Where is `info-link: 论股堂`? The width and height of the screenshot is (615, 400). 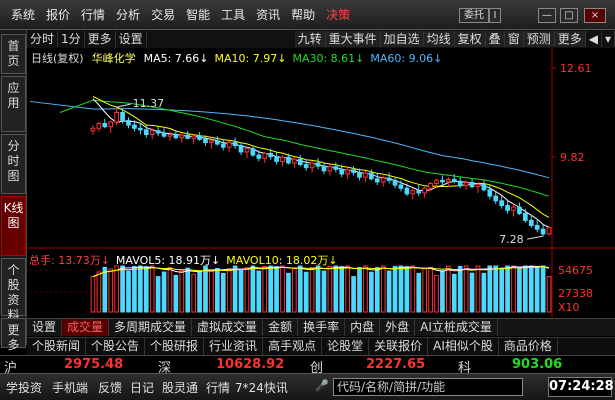 info-link: 论股堂 is located at coordinates (346, 346).